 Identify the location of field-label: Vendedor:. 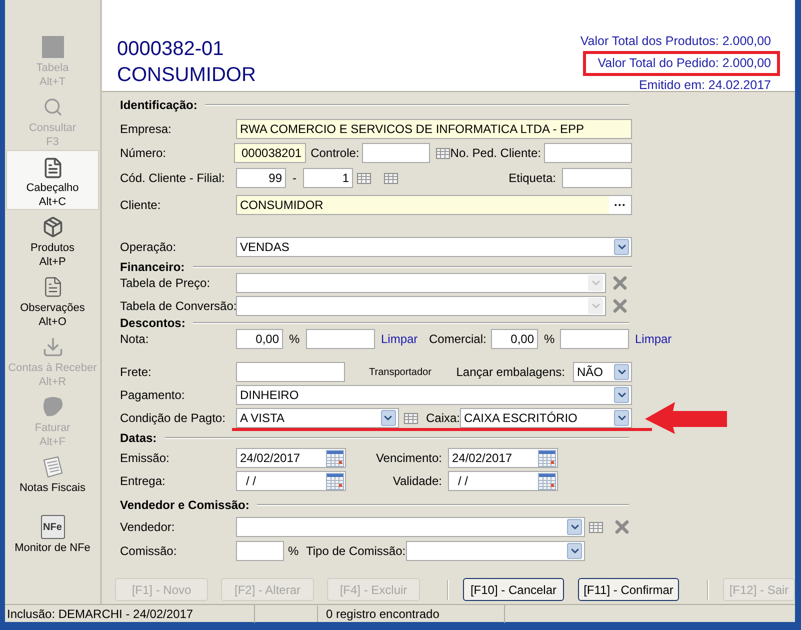
(148, 527).